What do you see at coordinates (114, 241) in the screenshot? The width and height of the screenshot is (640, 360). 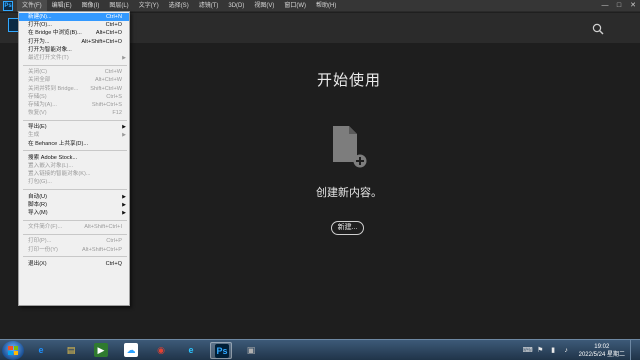 I see `menu-item-shortcut: Ctrl+P` at bounding box center [114, 241].